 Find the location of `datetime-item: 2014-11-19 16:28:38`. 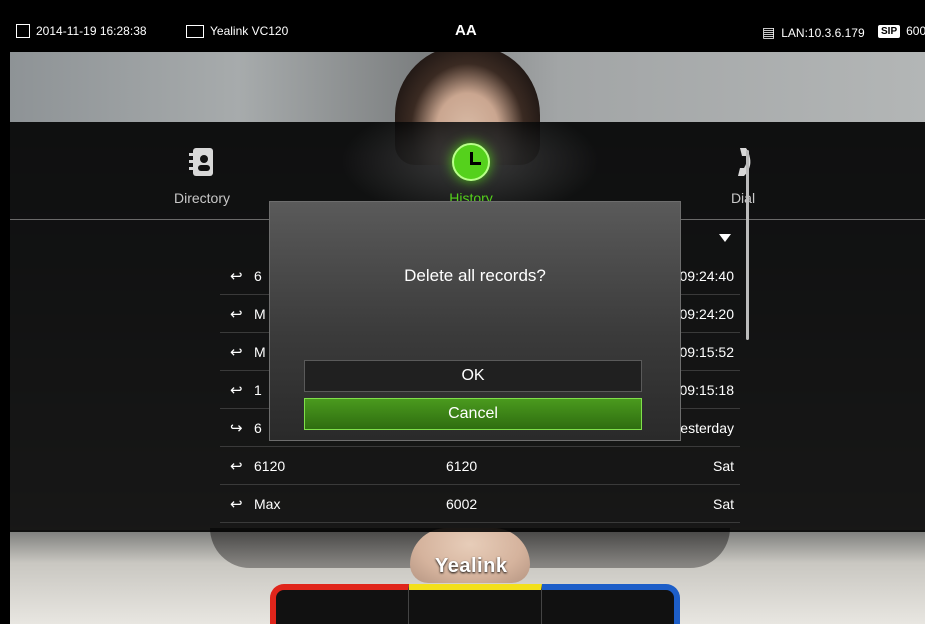

datetime-item: 2014-11-19 16:28:38 is located at coordinates (81, 31).